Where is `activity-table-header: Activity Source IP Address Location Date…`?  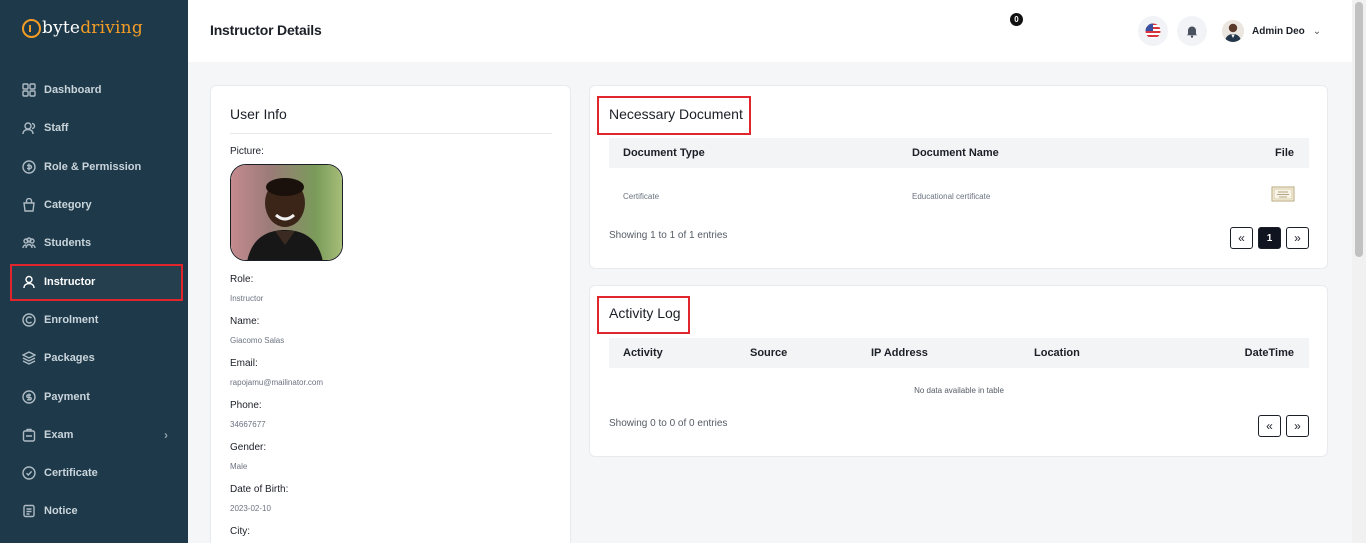
activity-table-header: Activity Source IP Address Location Date… is located at coordinates (959, 353).